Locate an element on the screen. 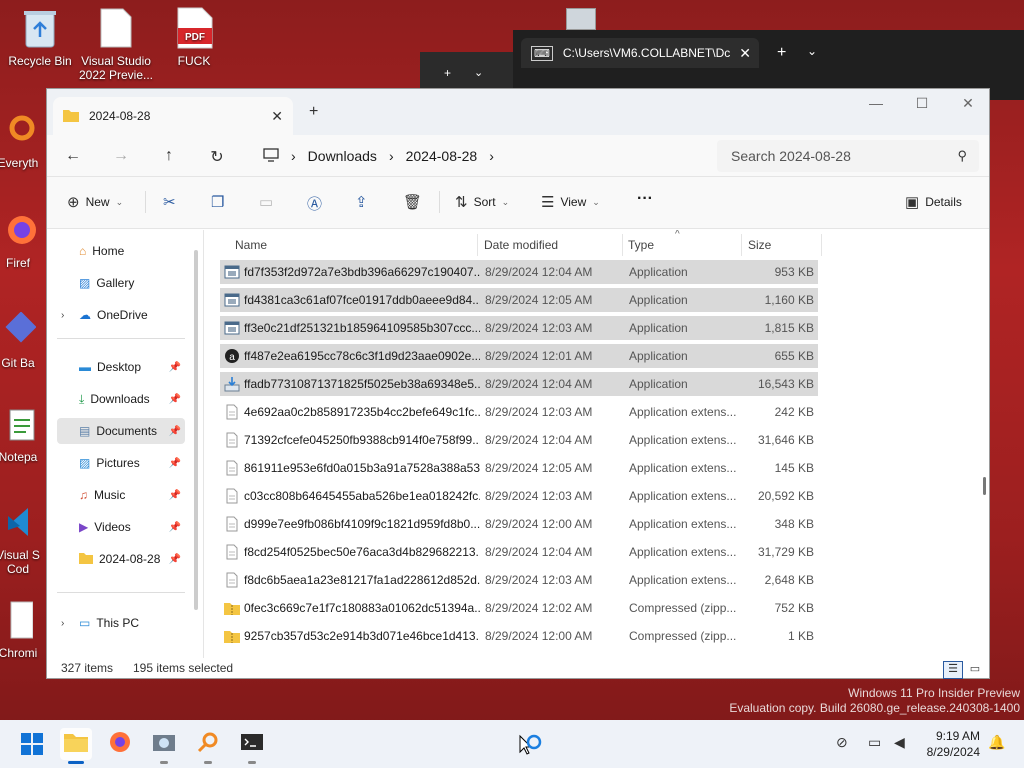 The image size is (1024, 768). sidebar-scrollbar is located at coordinates (196, 430).